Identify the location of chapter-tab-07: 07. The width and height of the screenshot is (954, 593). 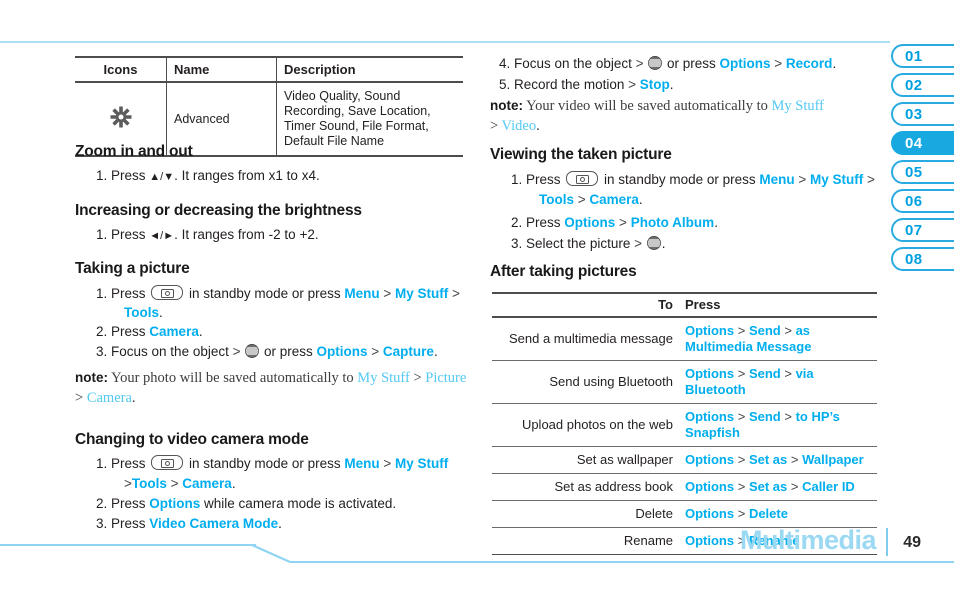
(922, 230).